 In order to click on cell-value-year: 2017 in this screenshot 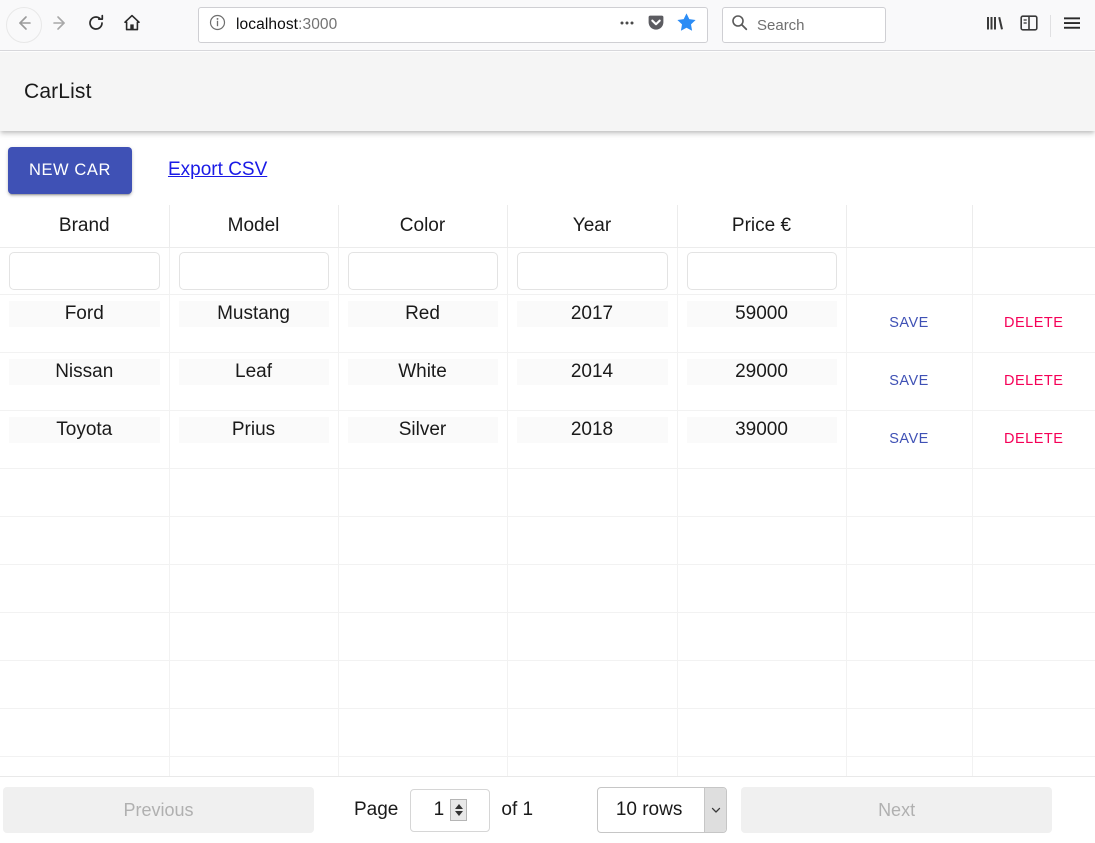, I will do `click(592, 313)`.